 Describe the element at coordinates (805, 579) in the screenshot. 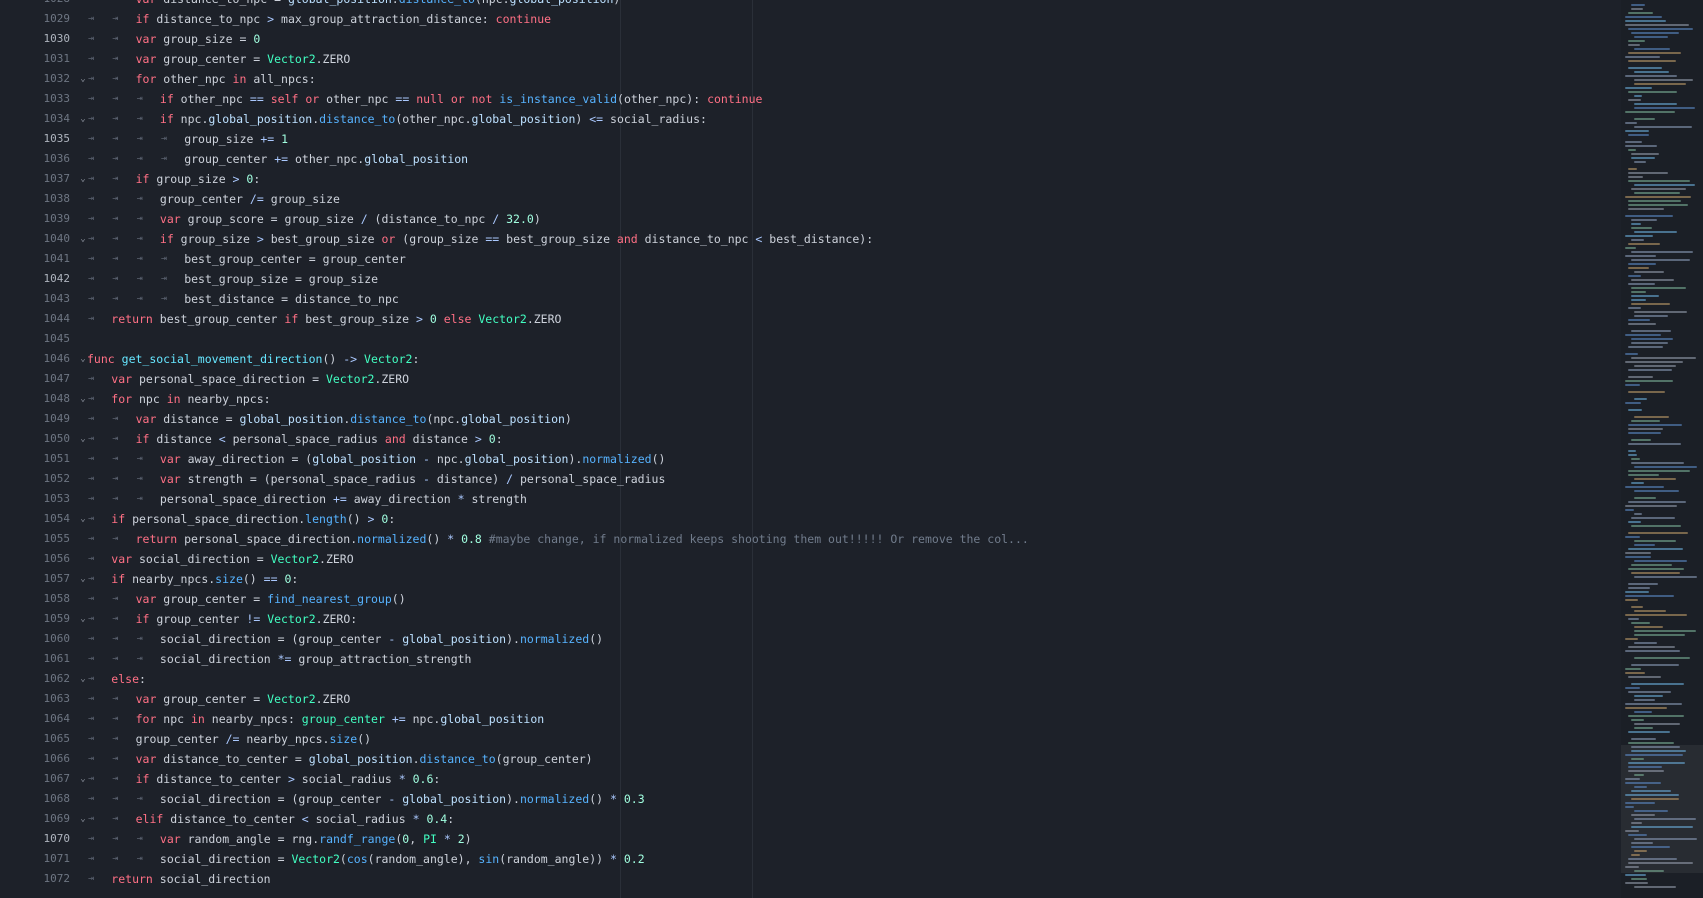

I see `code-line: 1057 ⌄ ⇥ if nearby_npcs.size() == 0:` at that location.